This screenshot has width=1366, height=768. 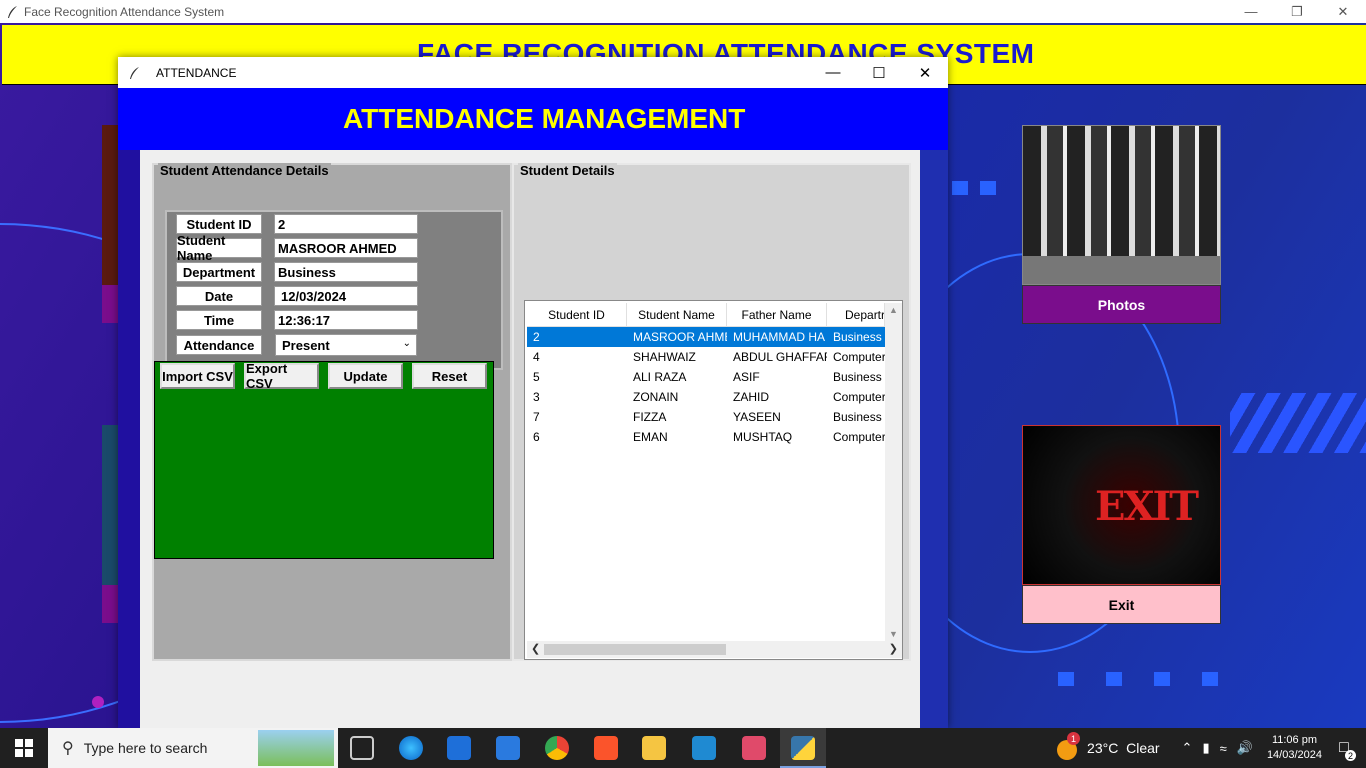 What do you see at coordinates (324, 460) in the screenshot?
I see `button-area` at bounding box center [324, 460].